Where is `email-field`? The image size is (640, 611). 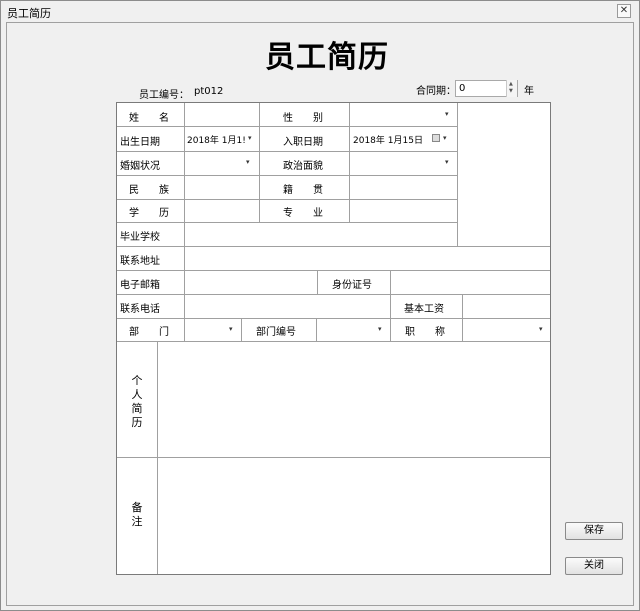 email-field is located at coordinates (250, 282).